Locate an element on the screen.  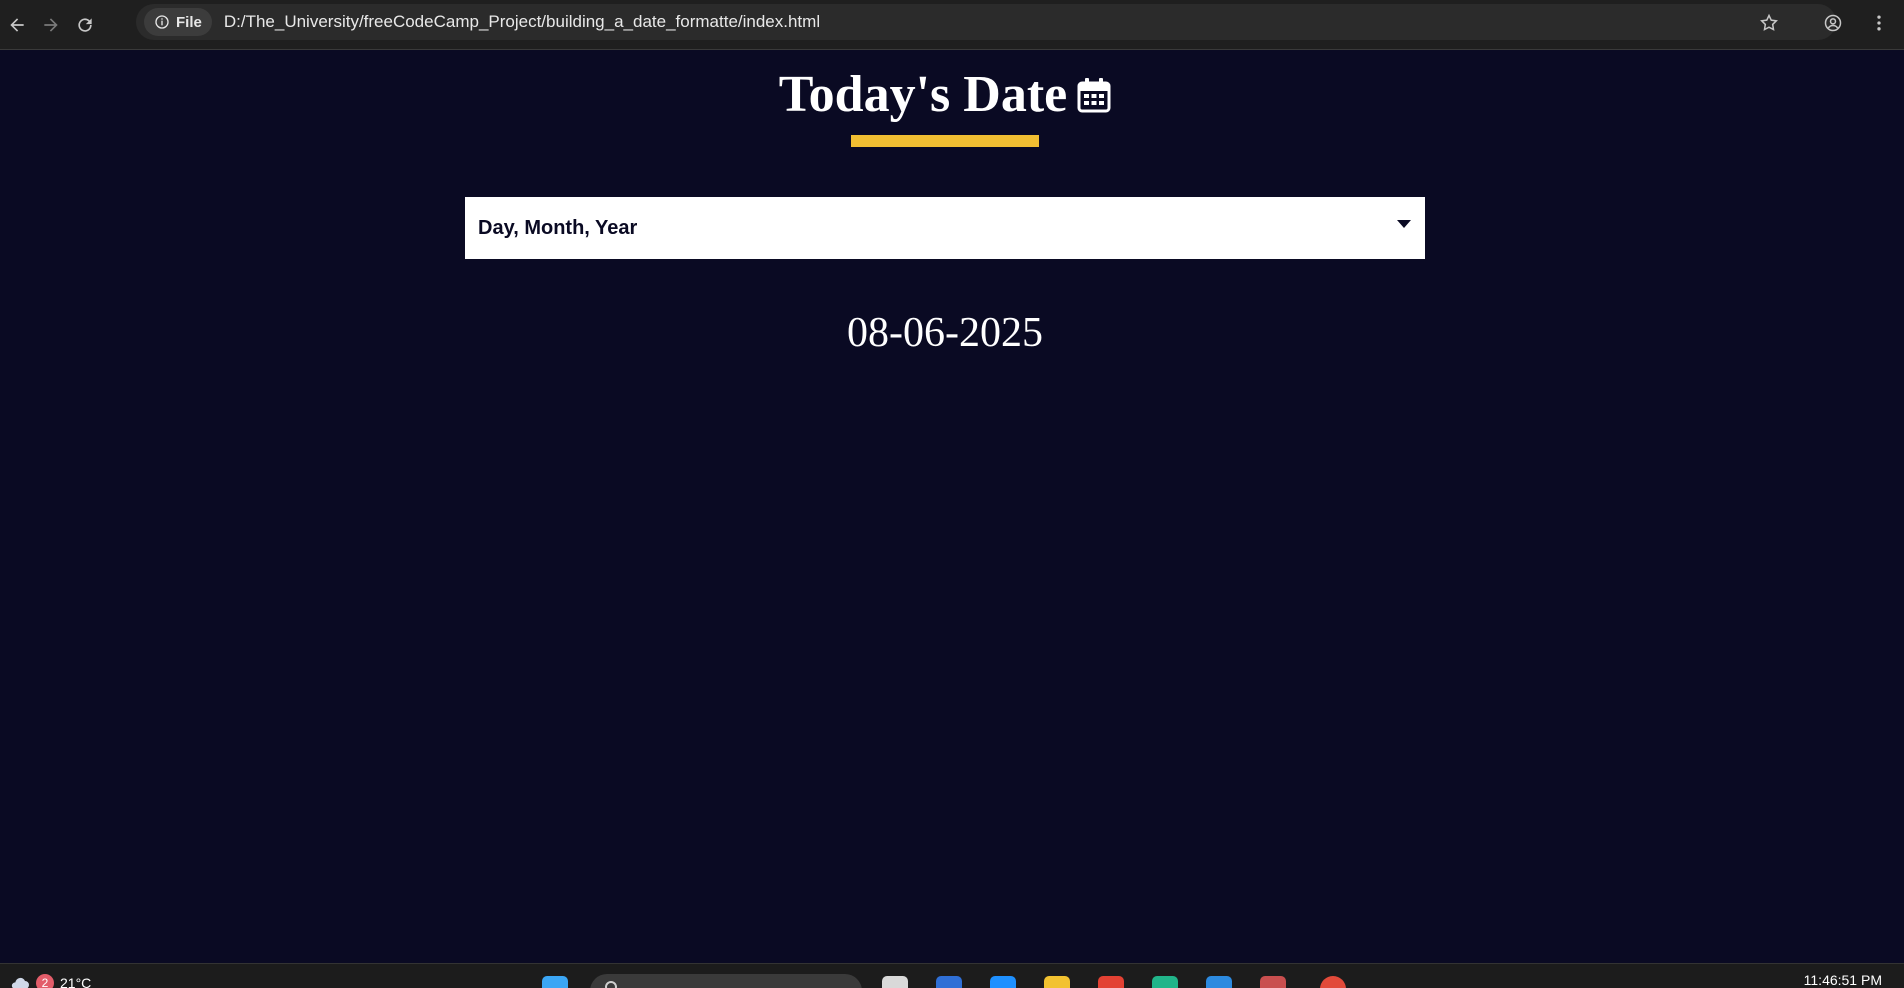
profile-button is located at coordinates (1833, 23).